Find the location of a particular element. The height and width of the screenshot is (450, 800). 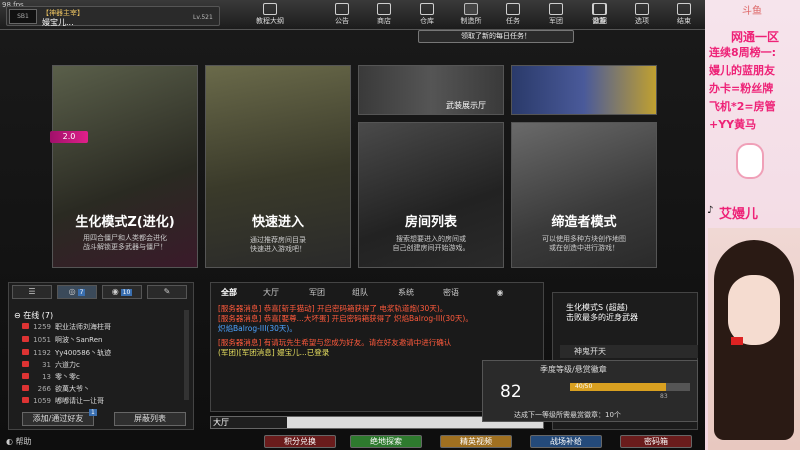

event-card is located at coordinates (584, 90).